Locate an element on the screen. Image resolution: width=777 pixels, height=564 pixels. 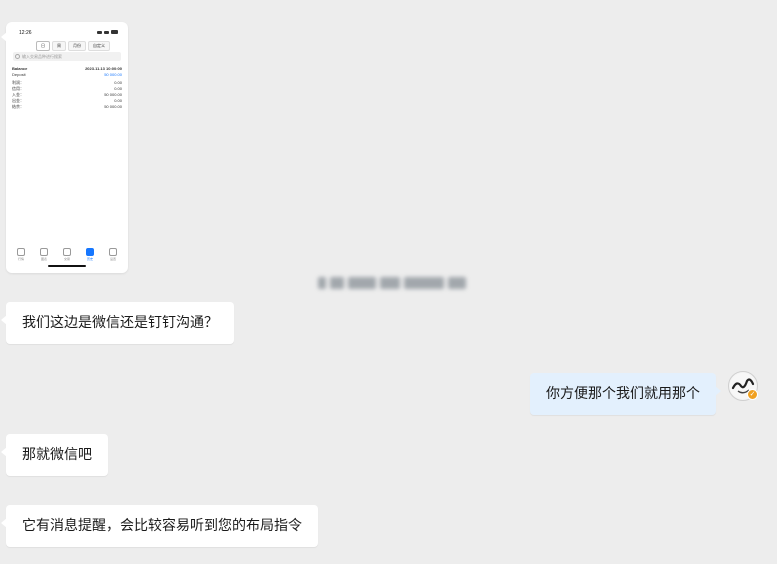
tab-week: 周 is located at coordinates (59, 46).